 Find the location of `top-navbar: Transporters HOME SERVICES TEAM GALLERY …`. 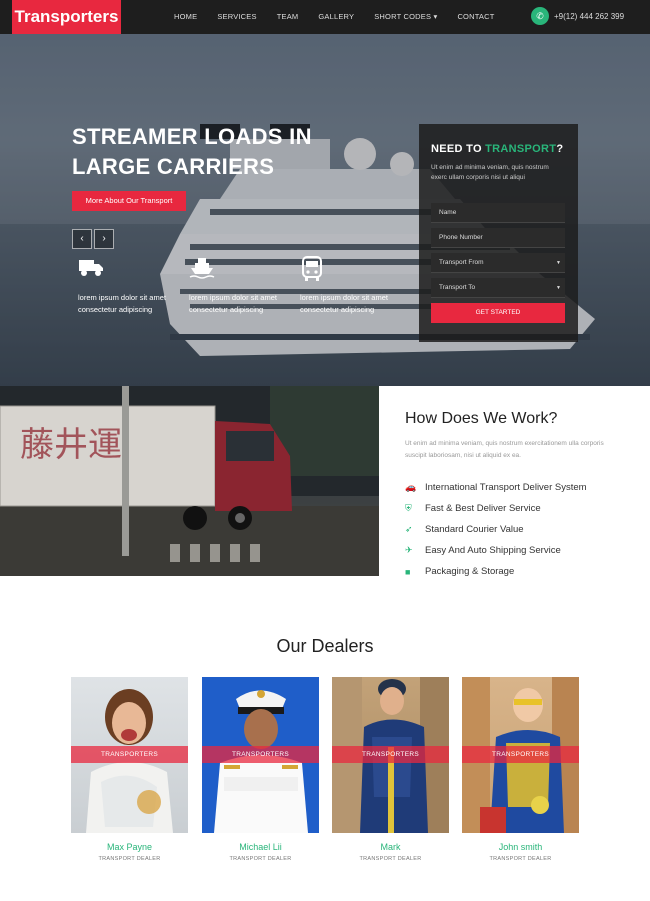

top-navbar: Transporters HOME SERVICES TEAM GALLERY … is located at coordinates (325, 17).